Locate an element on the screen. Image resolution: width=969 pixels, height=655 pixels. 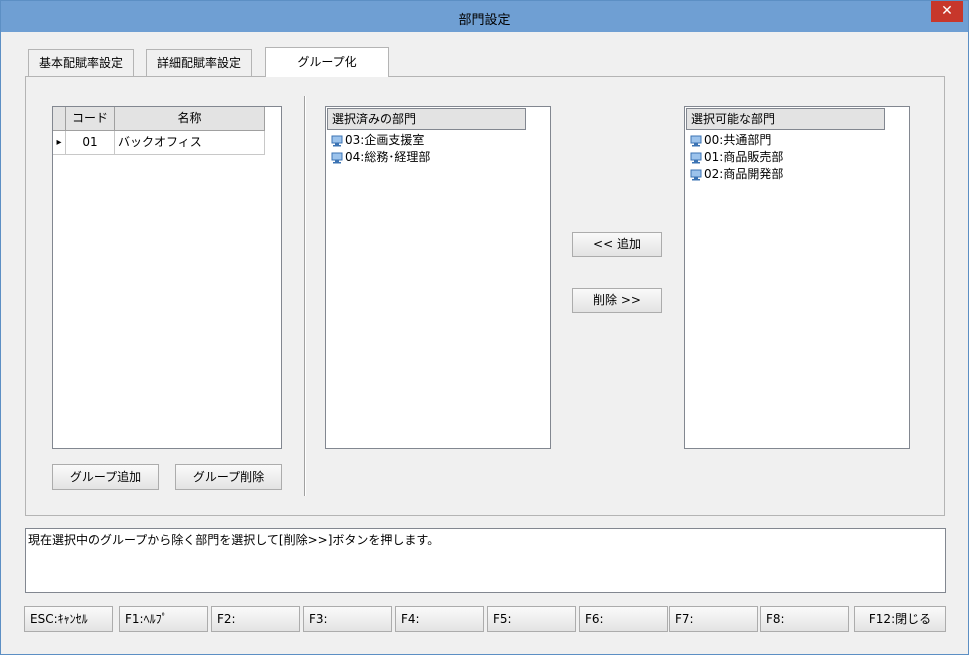
list-item-label: 01:商品販売部 is located at coordinates (744, 157).